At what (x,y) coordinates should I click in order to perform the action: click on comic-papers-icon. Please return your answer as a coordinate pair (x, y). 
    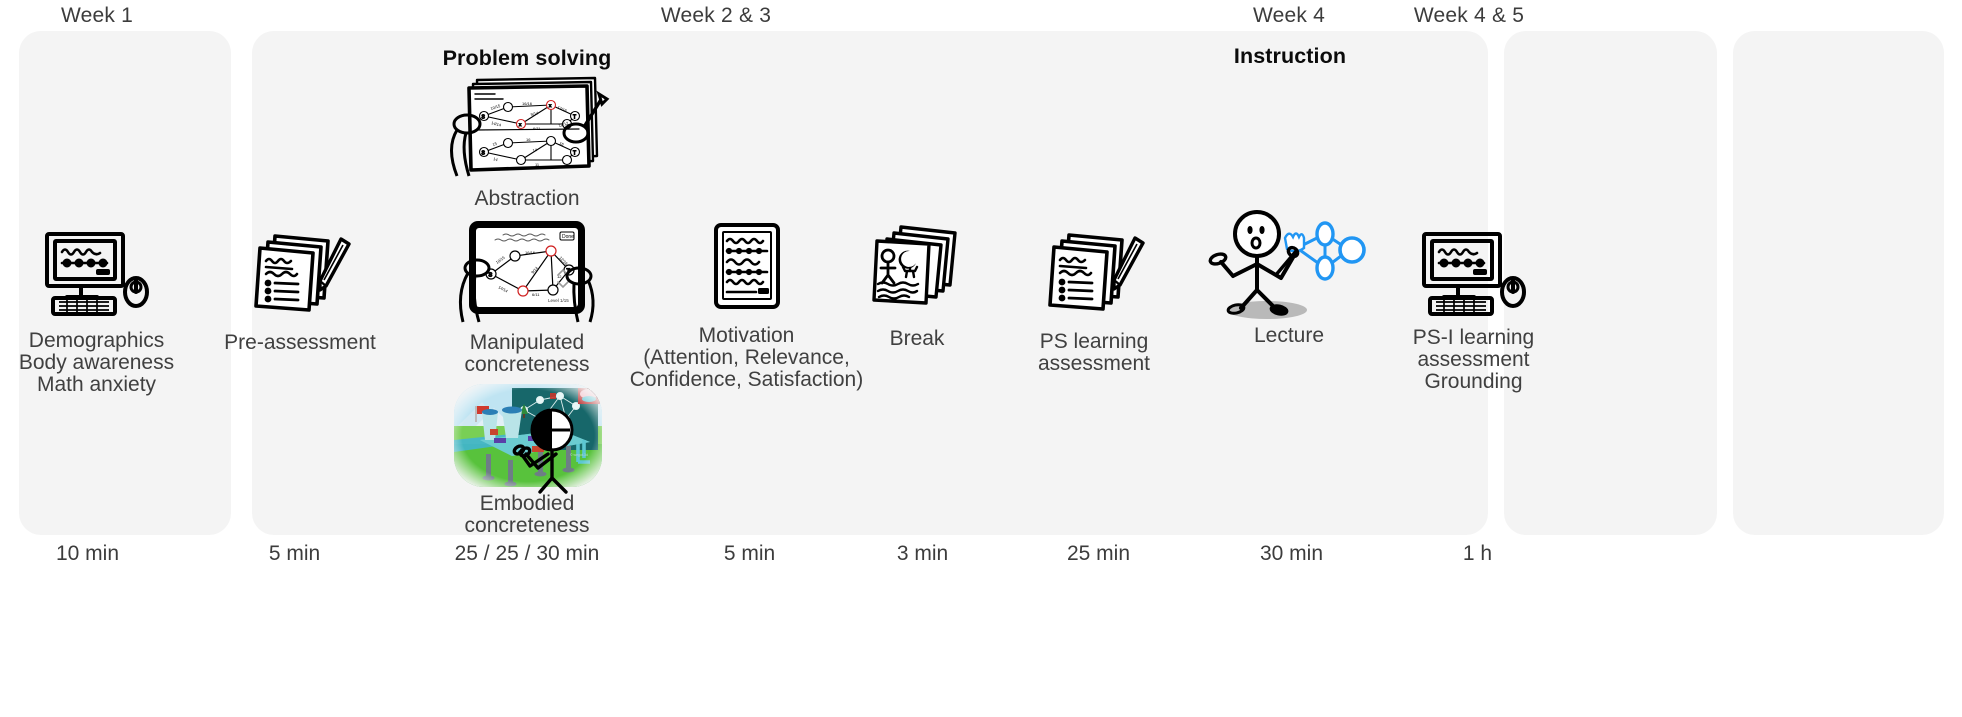
    Looking at the image, I should click on (917, 267).